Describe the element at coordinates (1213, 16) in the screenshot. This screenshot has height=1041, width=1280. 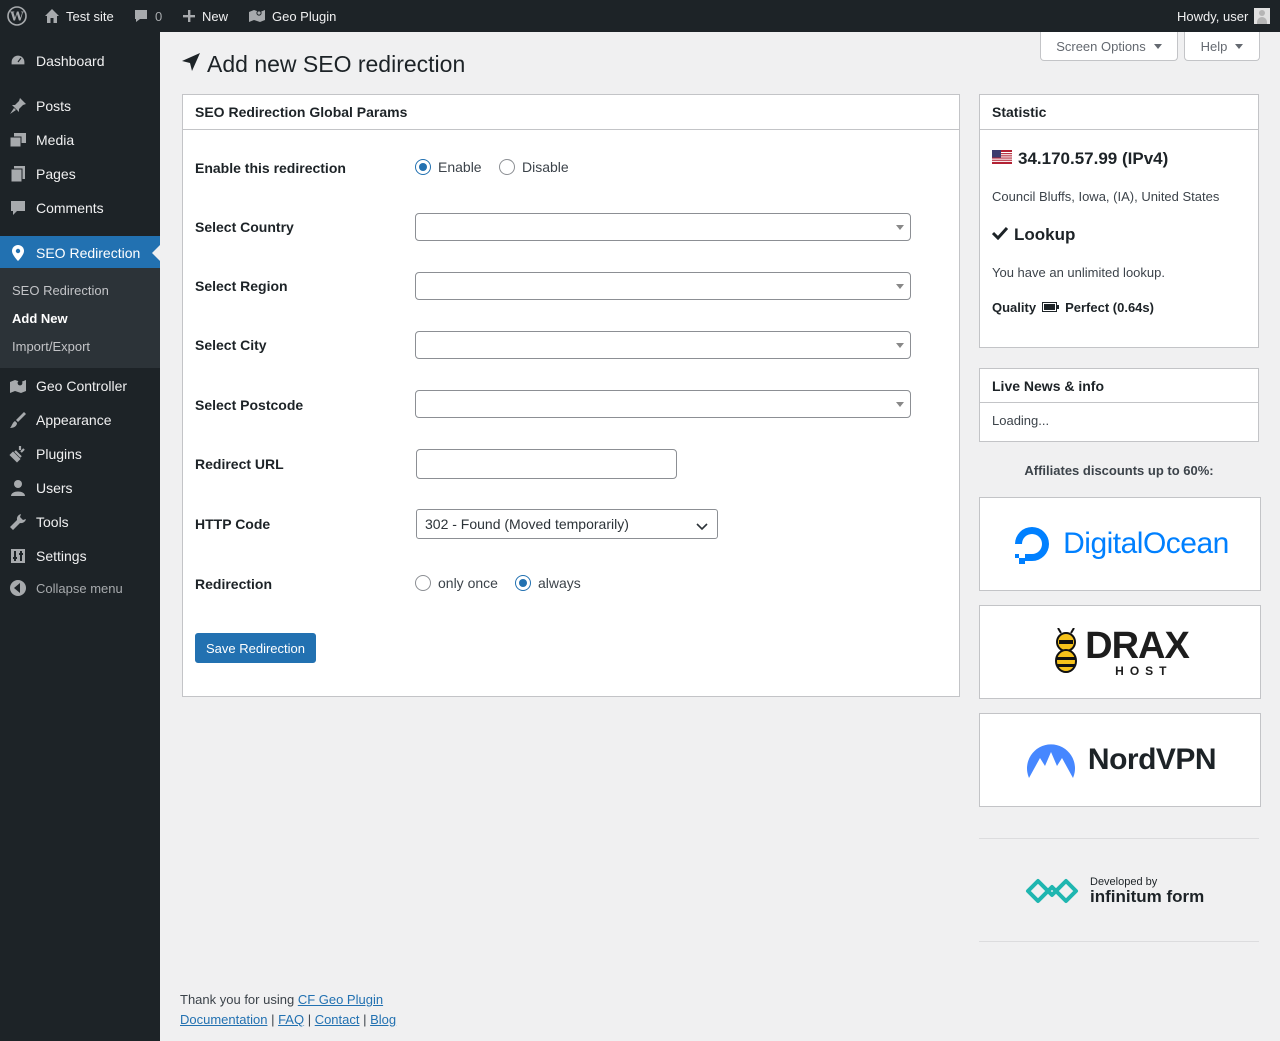
I see `howdy-text: Howdy, user` at that location.